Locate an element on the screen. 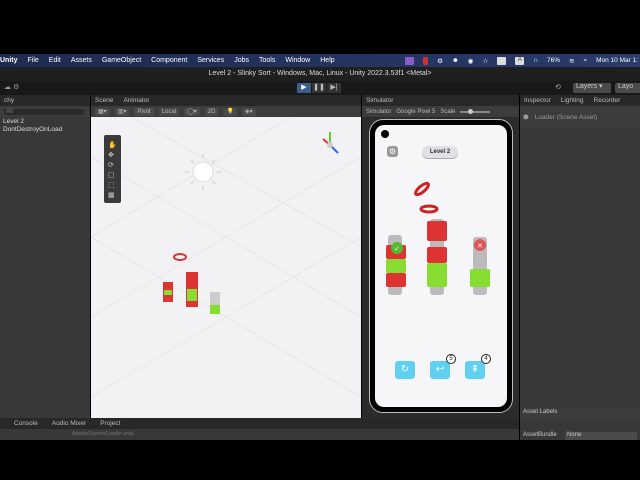 This screenshot has width=640, height=480. layers-dropdown: Layers ▾ is located at coordinates (592, 88).